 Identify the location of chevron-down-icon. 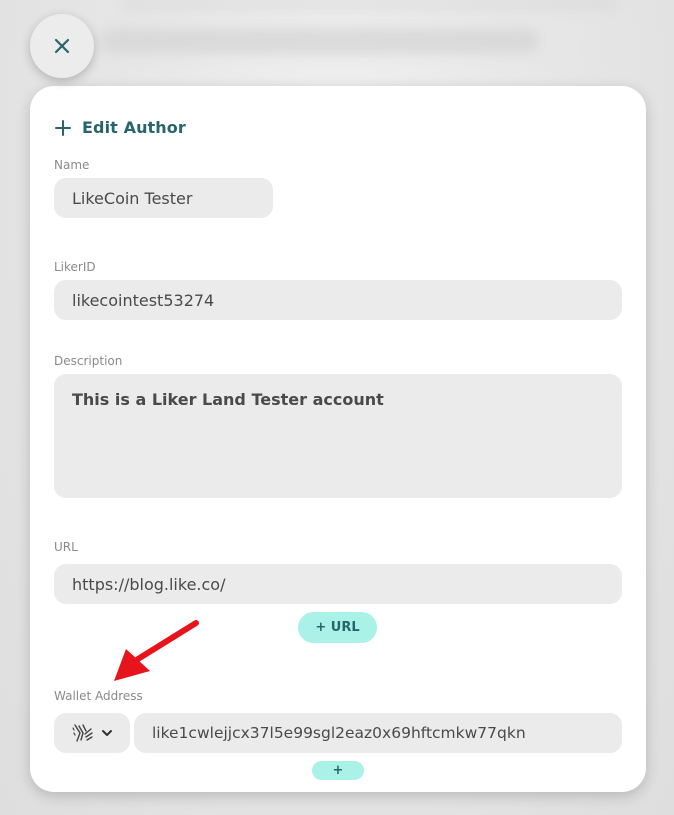
(107, 733).